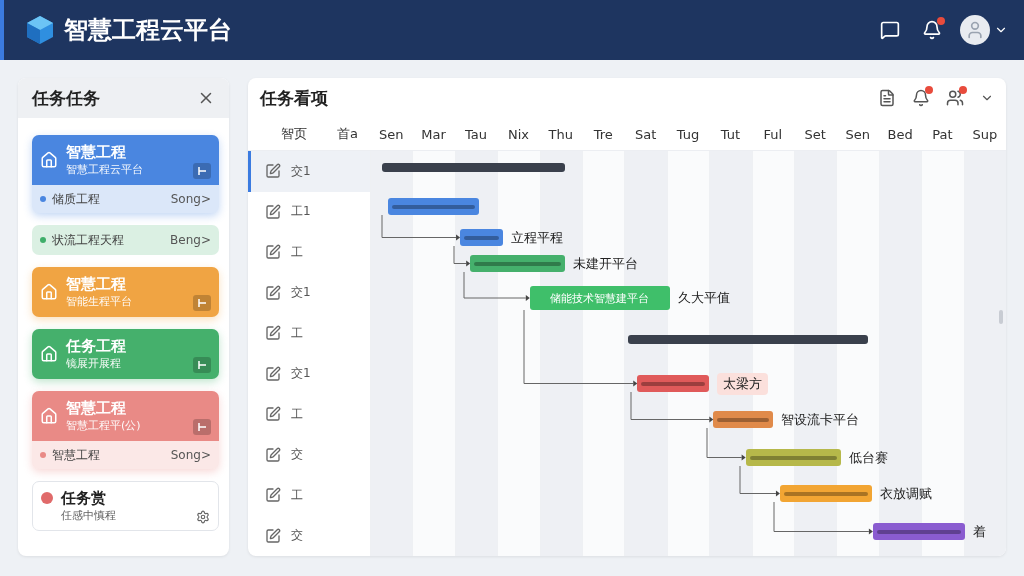 The image size is (1024, 576). I want to click on task-card: 任务赏 任感中慎程, so click(125, 506).